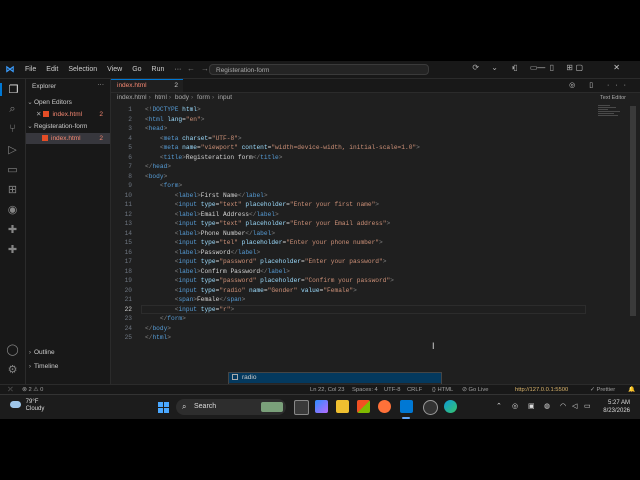 This screenshot has height=480, width=640. What do you see at coordinates (163, 407) in the screenshot?
I see `windows-start-icon` at bounding box center [163, 407].